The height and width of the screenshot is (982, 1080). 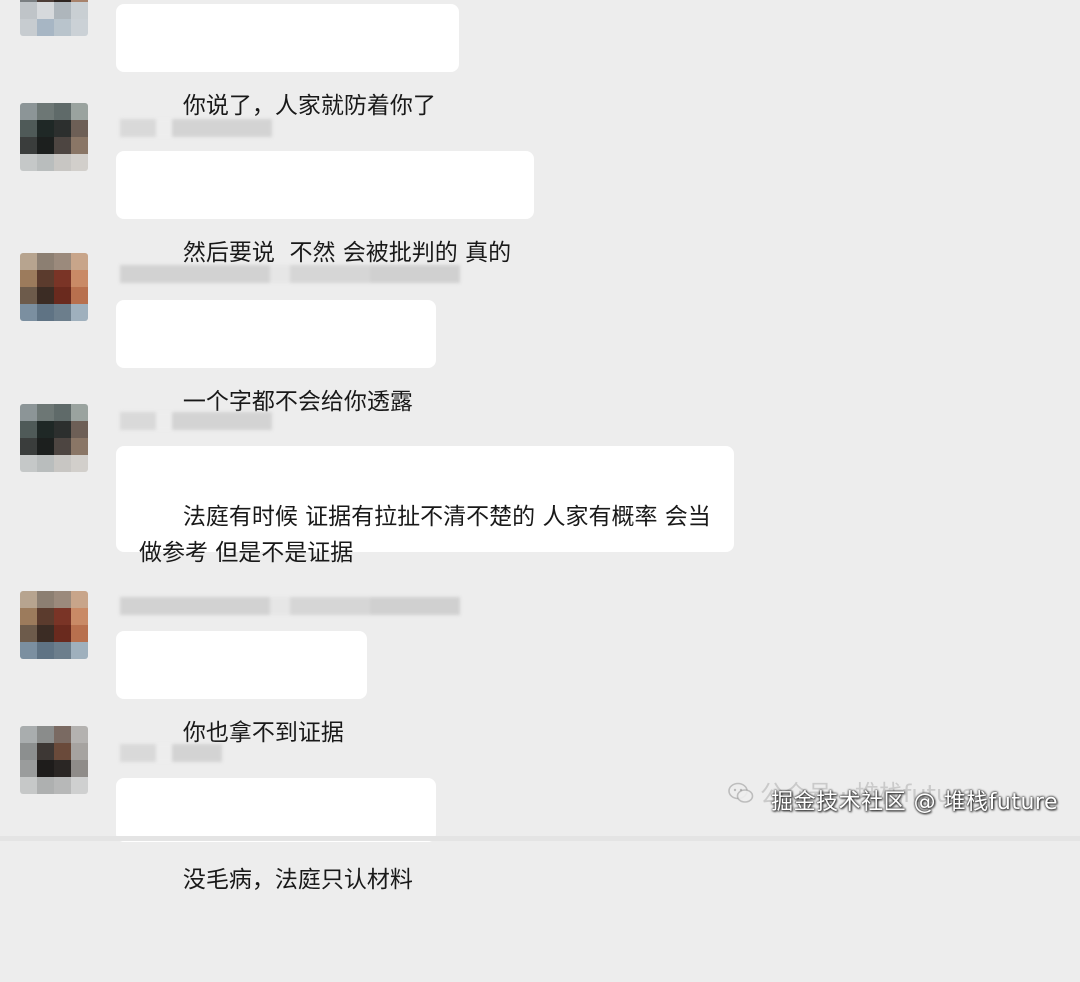 I want to click on wechat-icon, so click(x=741, y=792).